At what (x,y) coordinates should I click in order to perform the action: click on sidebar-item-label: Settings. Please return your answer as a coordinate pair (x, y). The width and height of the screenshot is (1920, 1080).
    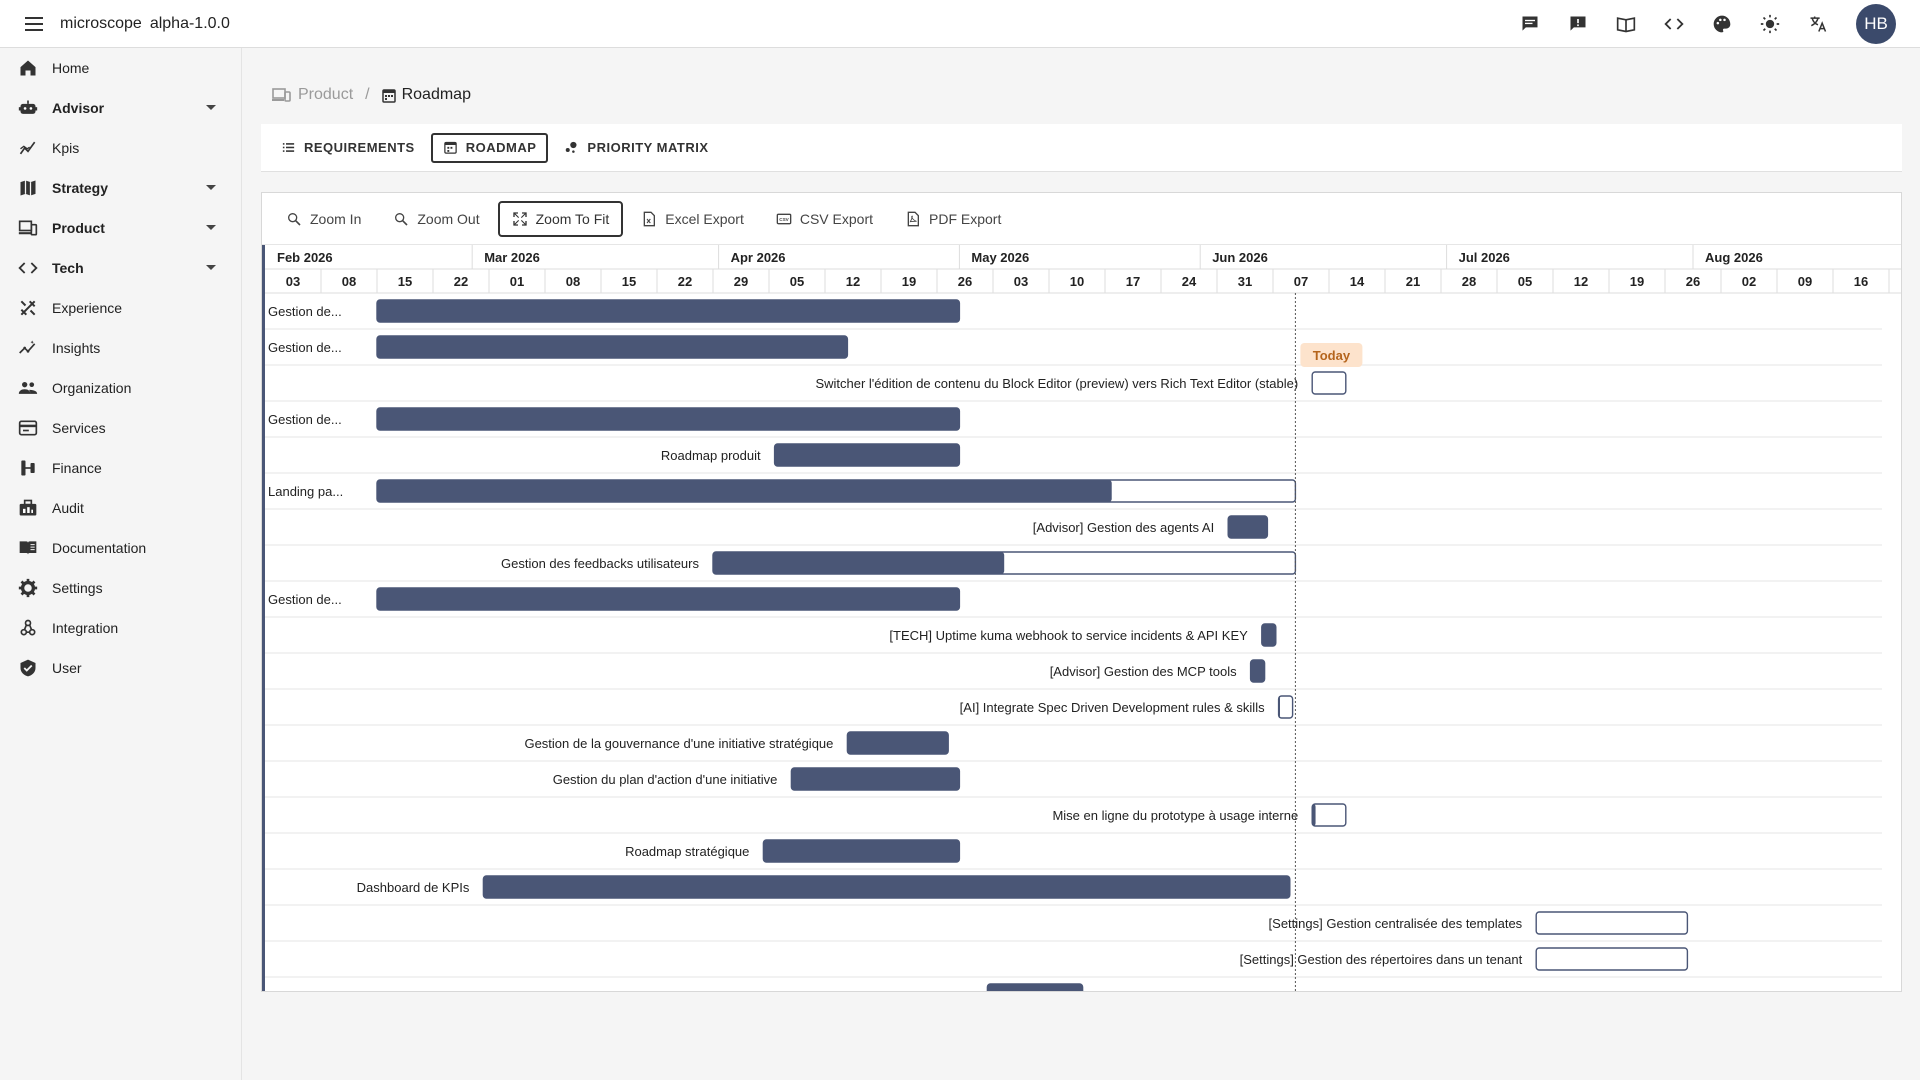
    Looking at the image, I should click on (77, 588).